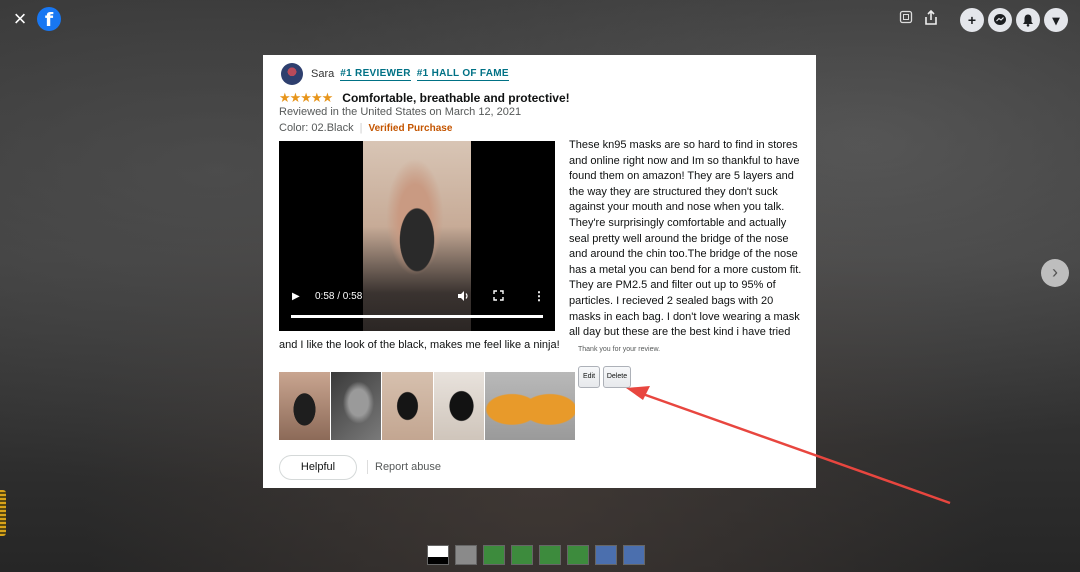 Image resolution: width=1080 pixels, height=572 pixels. Describe the element at coordinates (3, 513) in the screenshot. I see `side-handle` at that location.